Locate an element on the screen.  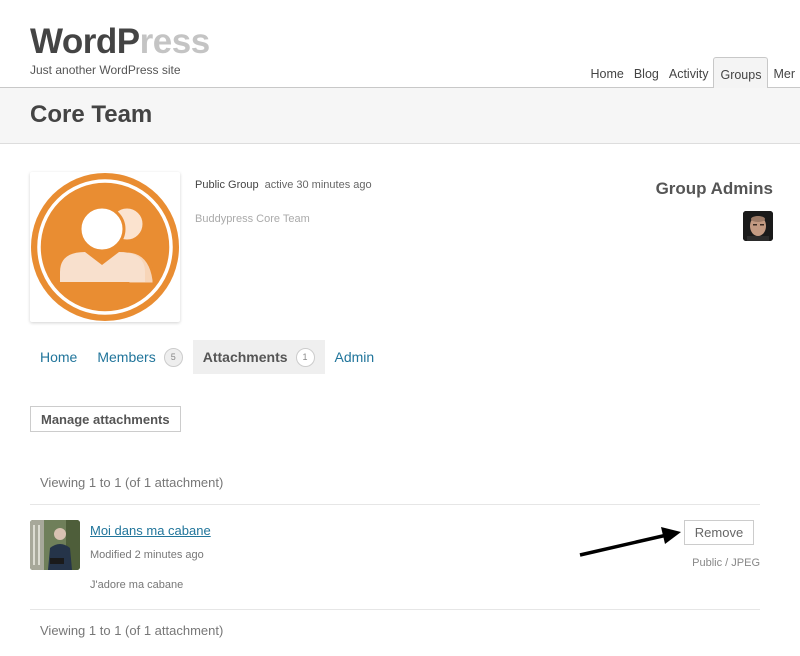
nav-item-members: Mer is located at coordinates (784, 72).